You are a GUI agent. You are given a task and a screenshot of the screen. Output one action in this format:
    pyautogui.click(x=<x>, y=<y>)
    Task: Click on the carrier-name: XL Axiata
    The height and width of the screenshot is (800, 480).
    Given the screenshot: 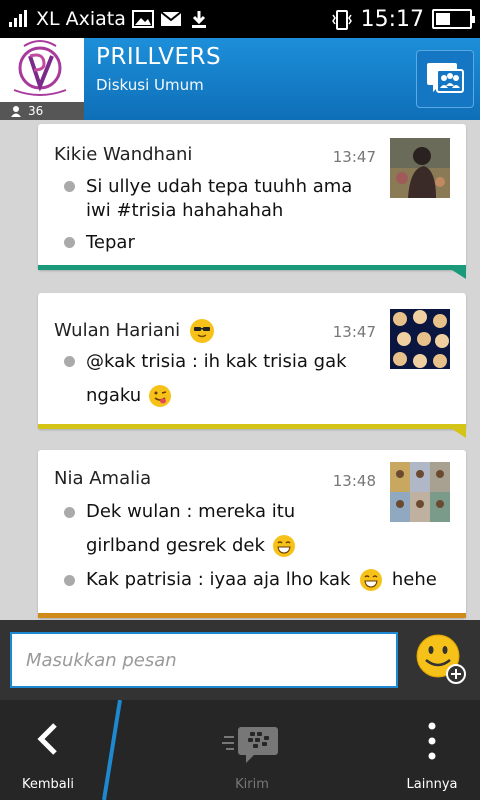 What is the action you would take?
    pyautogui.click(x=81, y=19)
    